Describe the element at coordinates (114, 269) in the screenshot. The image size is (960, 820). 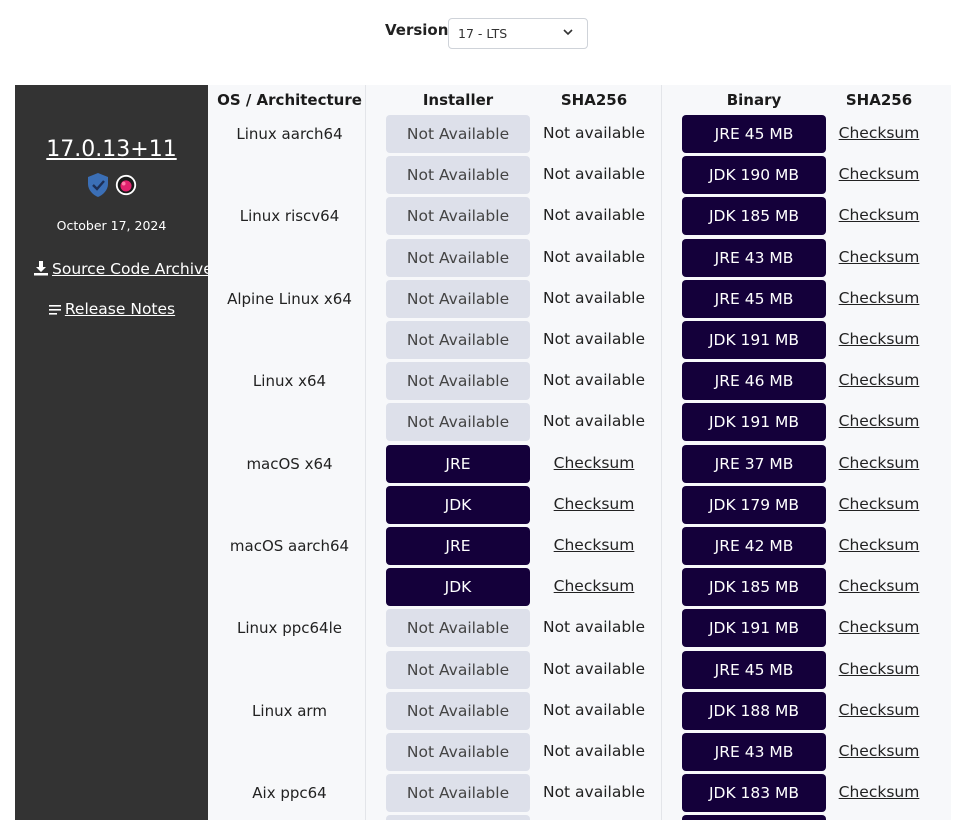
I see `source-code-archive-link: Source Code Archive` at that location.